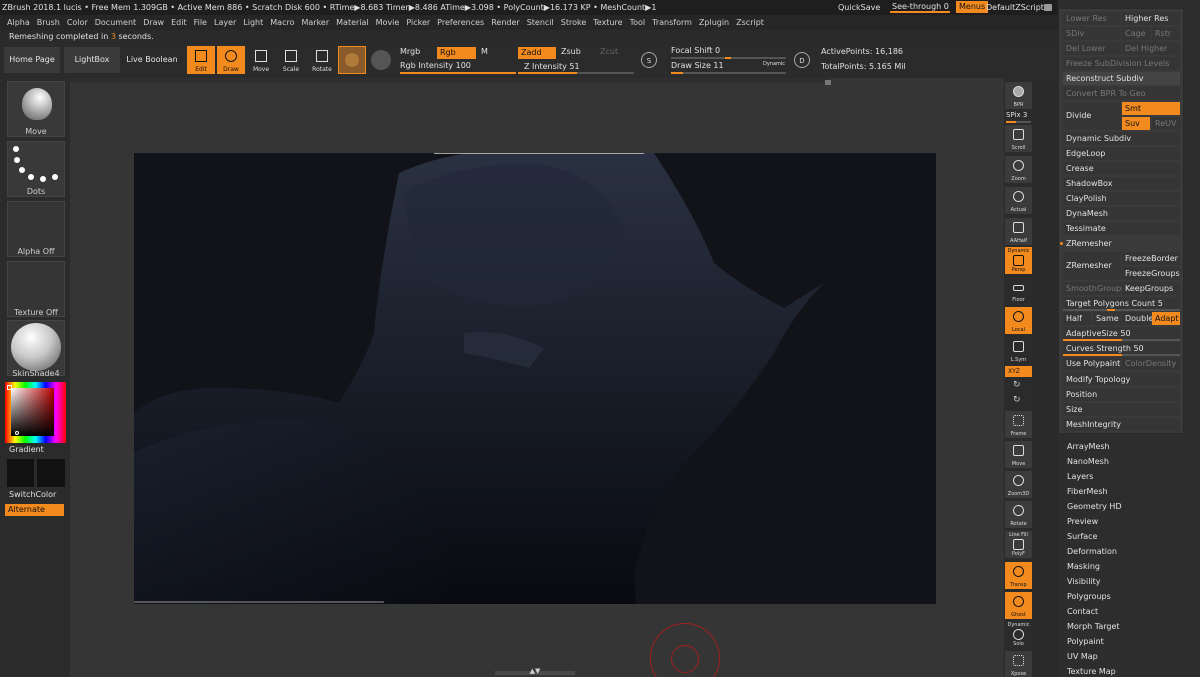 This screenshot has height=677, width=1200. I want to click on move-view-button: Move, so click(1018, 454).